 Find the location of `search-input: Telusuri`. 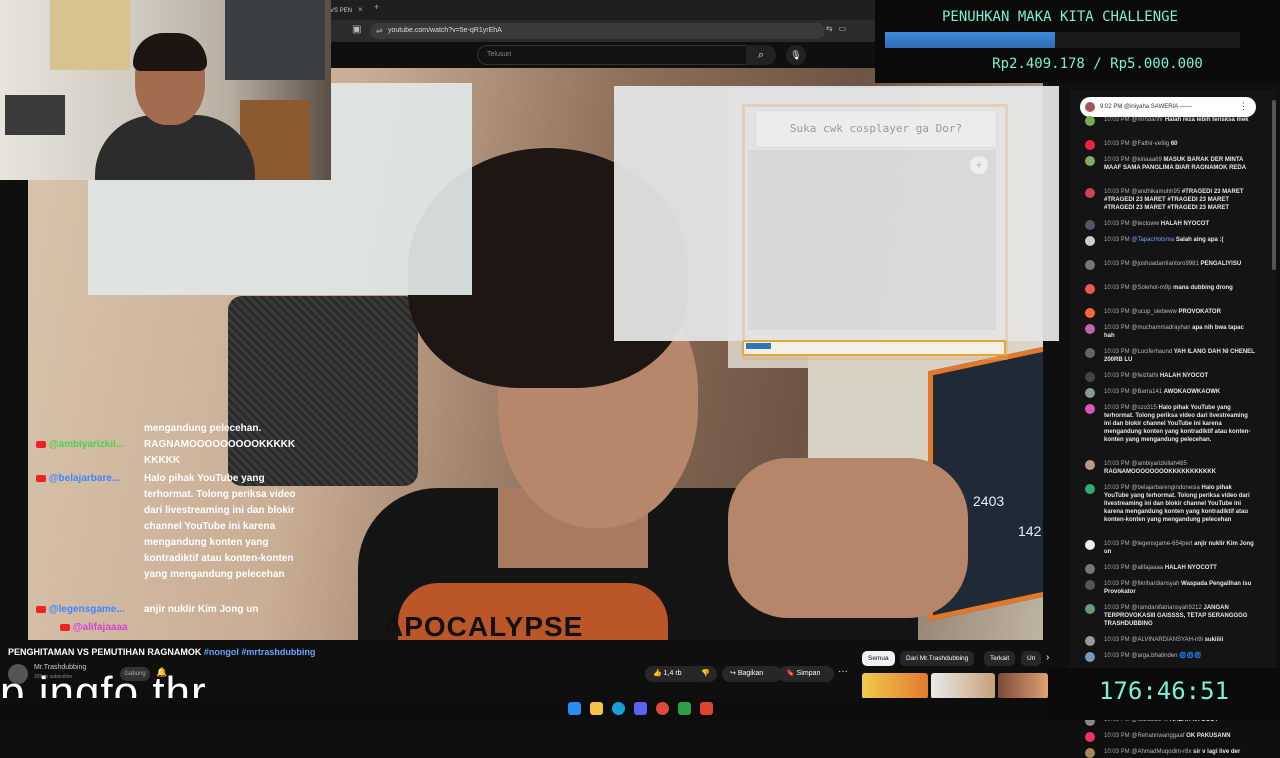

search-input: Telusuri is located at coordinates (612, 55).